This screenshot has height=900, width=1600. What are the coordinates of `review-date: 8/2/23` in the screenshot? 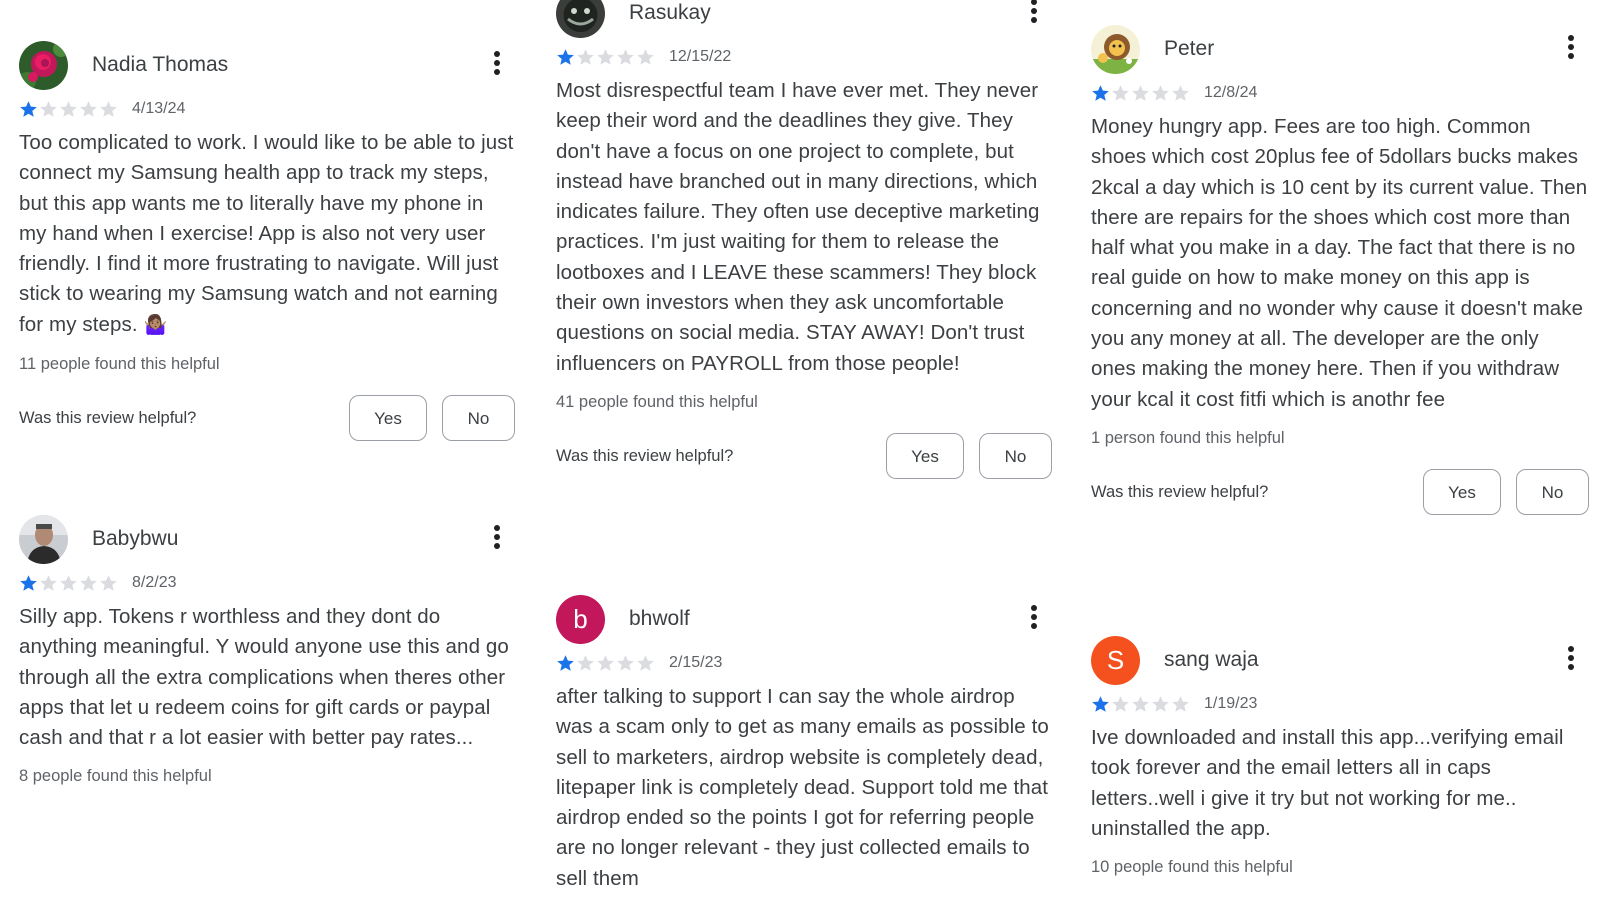 It's located at (154, 582).